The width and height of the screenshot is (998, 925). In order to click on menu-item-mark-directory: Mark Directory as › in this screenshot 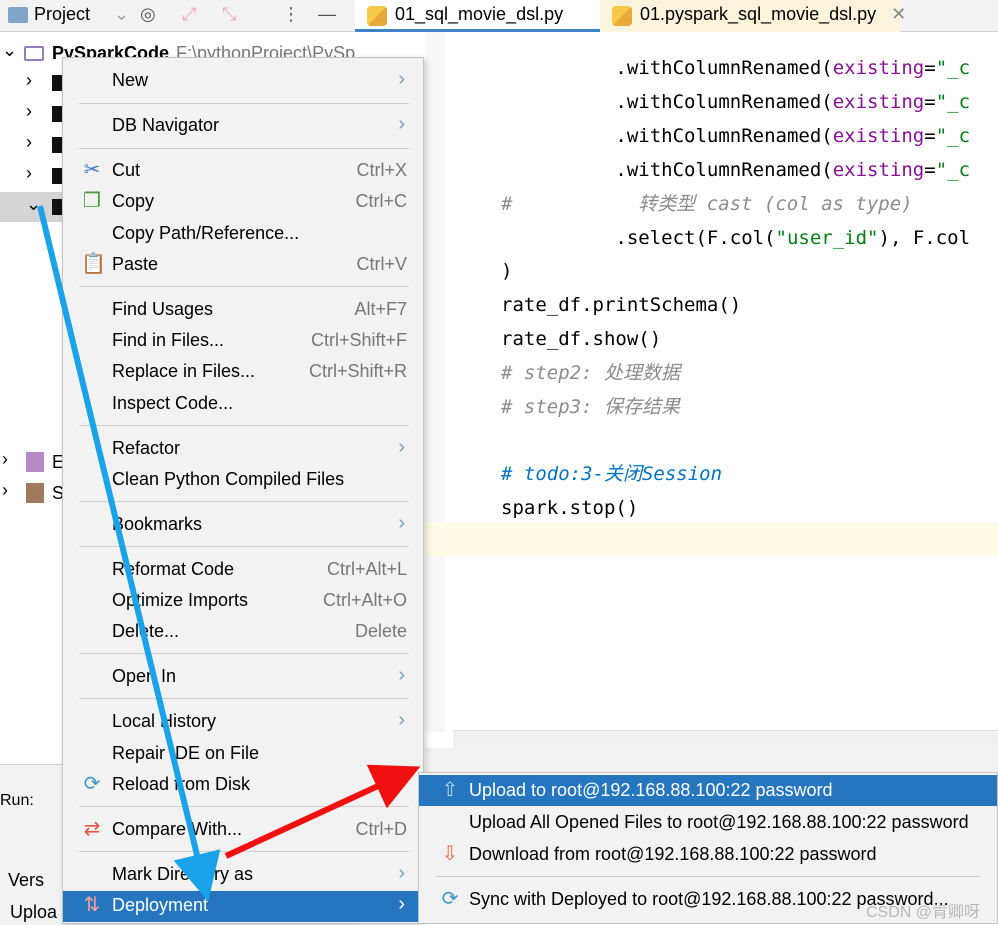, I will do `click(243, 875)`.